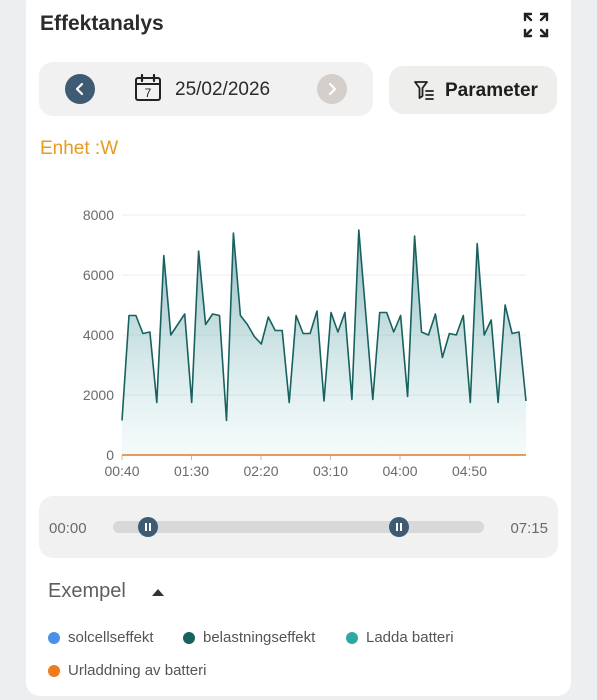 Image resolution: width=597 pixels, height=700 pixels. What do you see at coordinates (98, 335) in the screenshot?
I see `y-tick-label: 4000` at bounding box center [98, 335].